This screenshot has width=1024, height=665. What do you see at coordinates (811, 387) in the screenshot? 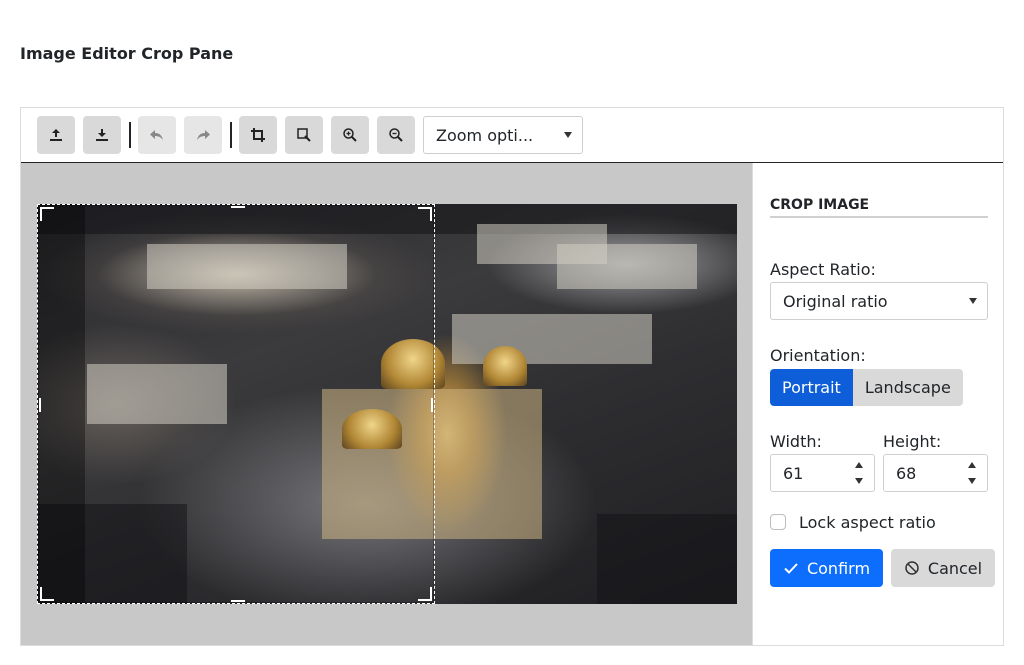
I see `orientation-portrait-button: Portrait` at bounding box center [811, 387].